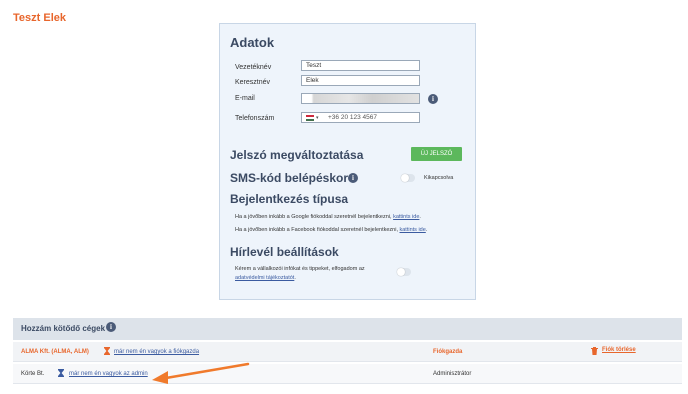  What do you see at coordinates (201, 373) in the screenshot?
I see `annotation-arrow` at bounding box center [201, 373].